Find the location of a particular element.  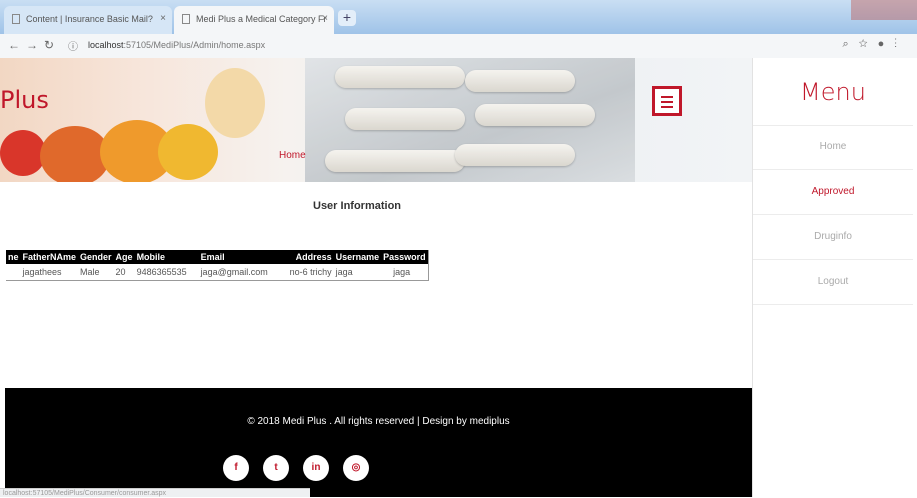

brand-logo-text: Plus is located at coordinates (24, 100).